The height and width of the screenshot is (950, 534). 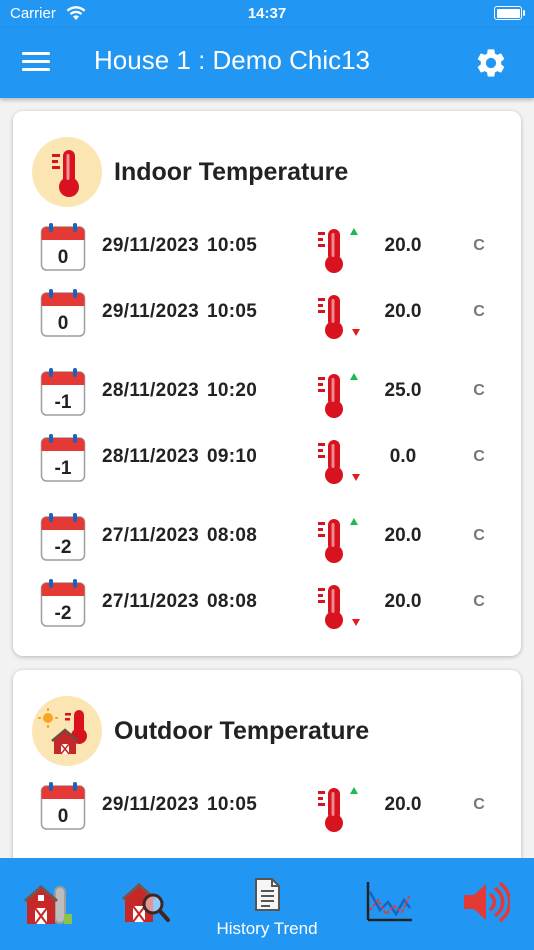 I want to click on document-icon, so click(x=267, y=894).